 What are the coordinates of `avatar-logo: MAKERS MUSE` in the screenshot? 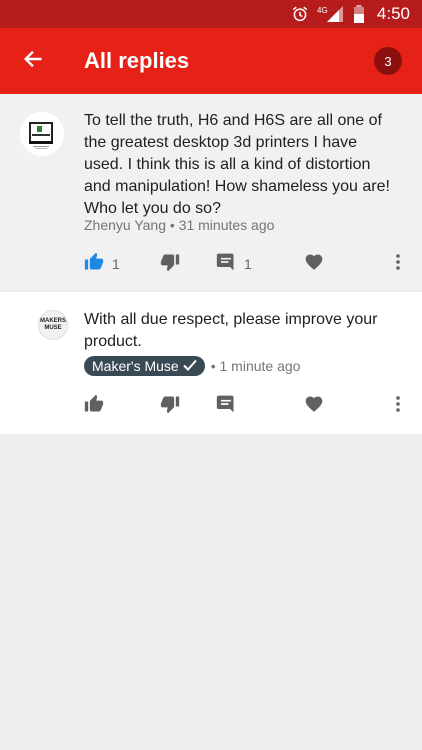 It's located at (53, 321).